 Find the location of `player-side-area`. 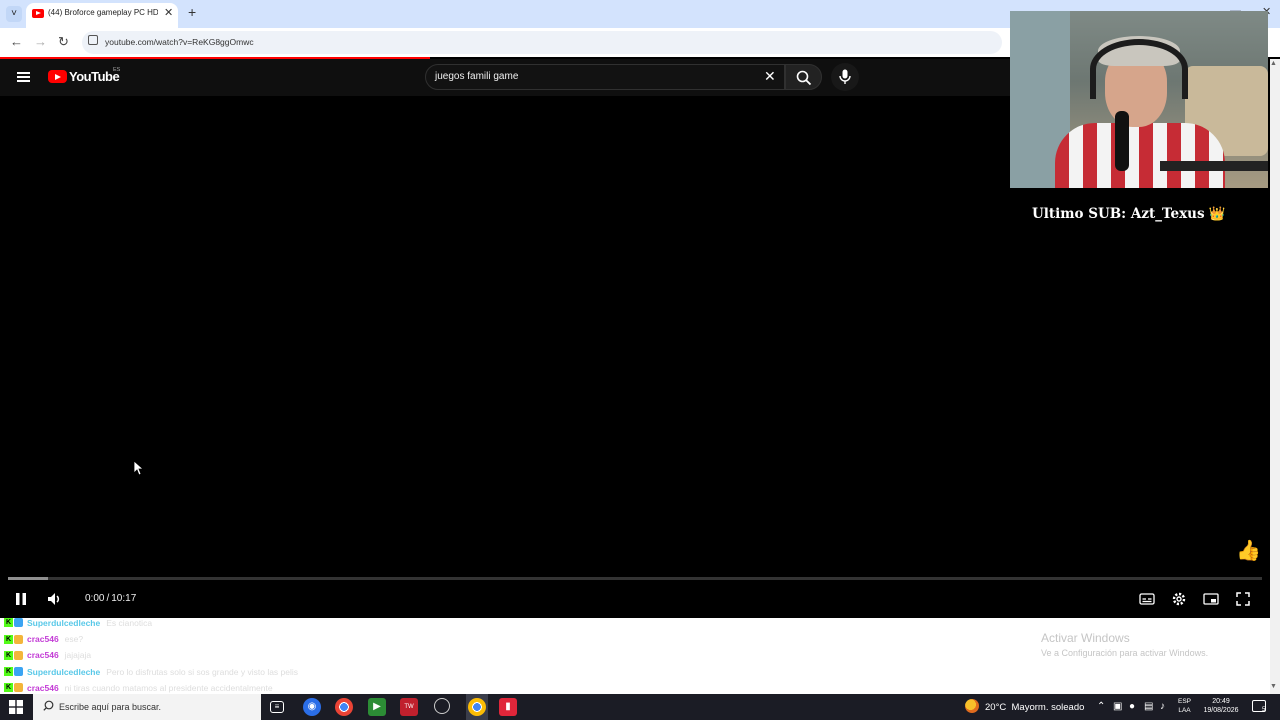

player-side-area is located at coordinates (1140, 403).